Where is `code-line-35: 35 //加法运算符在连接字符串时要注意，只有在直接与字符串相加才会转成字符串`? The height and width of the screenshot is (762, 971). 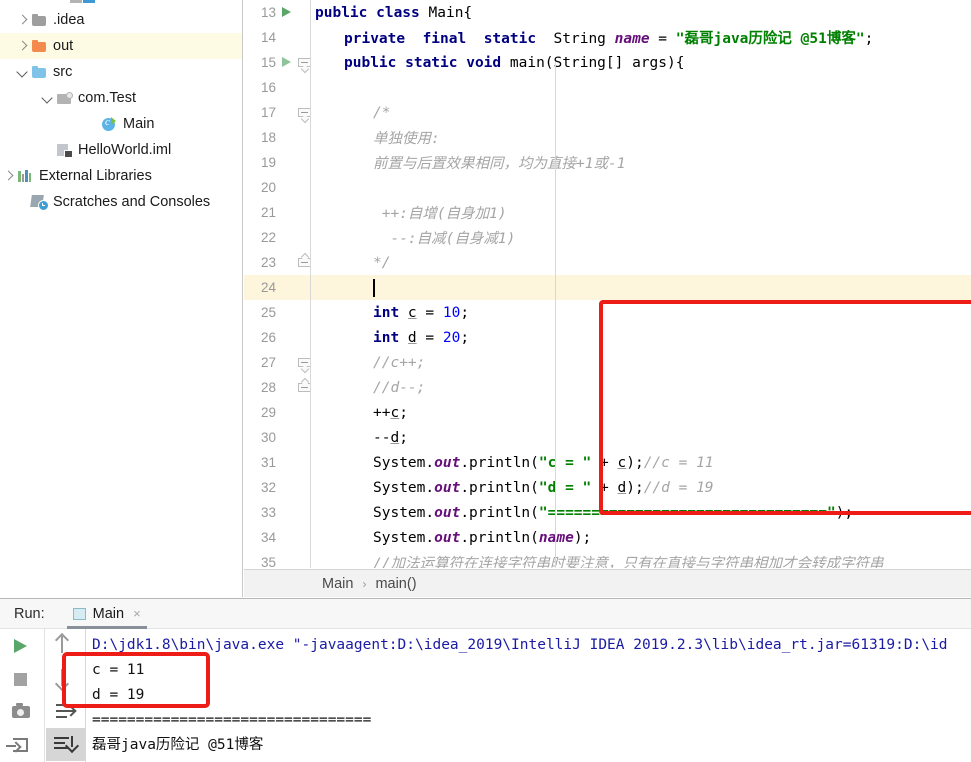
code-line-35: 35 //加法运算符在连接字符串时要注意，只有在直接与字符串相加才会转成字符串 is located at coordinates (607, 559).